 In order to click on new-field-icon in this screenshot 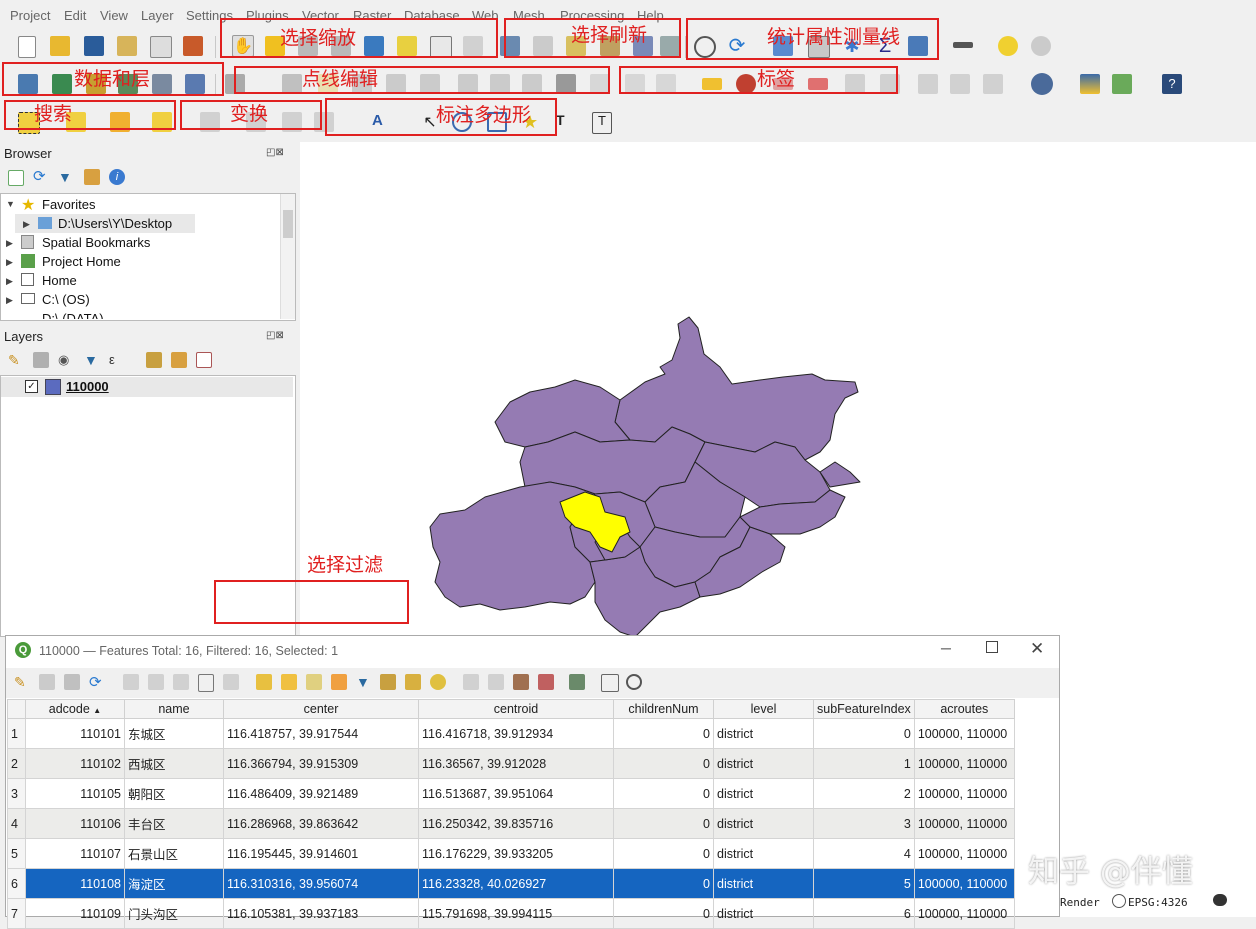, I will do `click(471, 682)`.